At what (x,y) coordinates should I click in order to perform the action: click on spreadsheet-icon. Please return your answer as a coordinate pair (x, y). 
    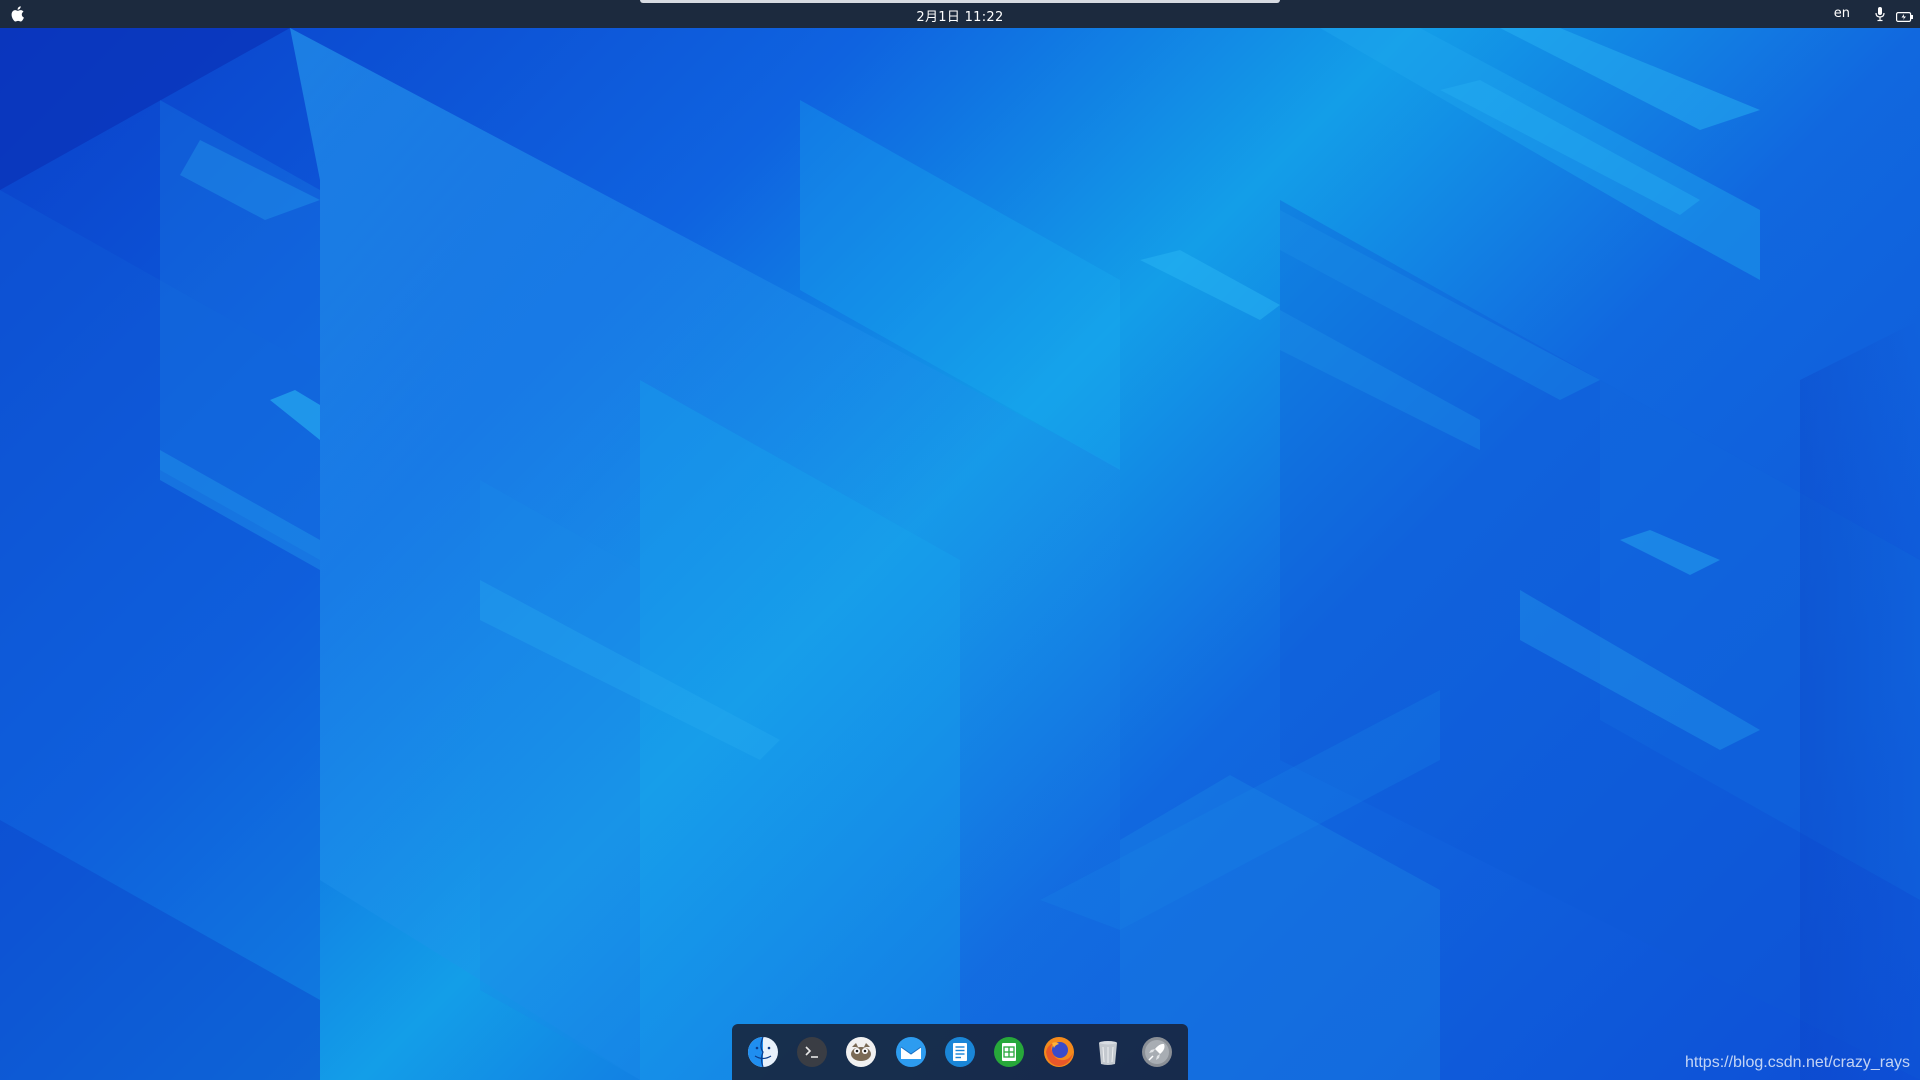
    Looking at the image, I should click on (1009, 1052).